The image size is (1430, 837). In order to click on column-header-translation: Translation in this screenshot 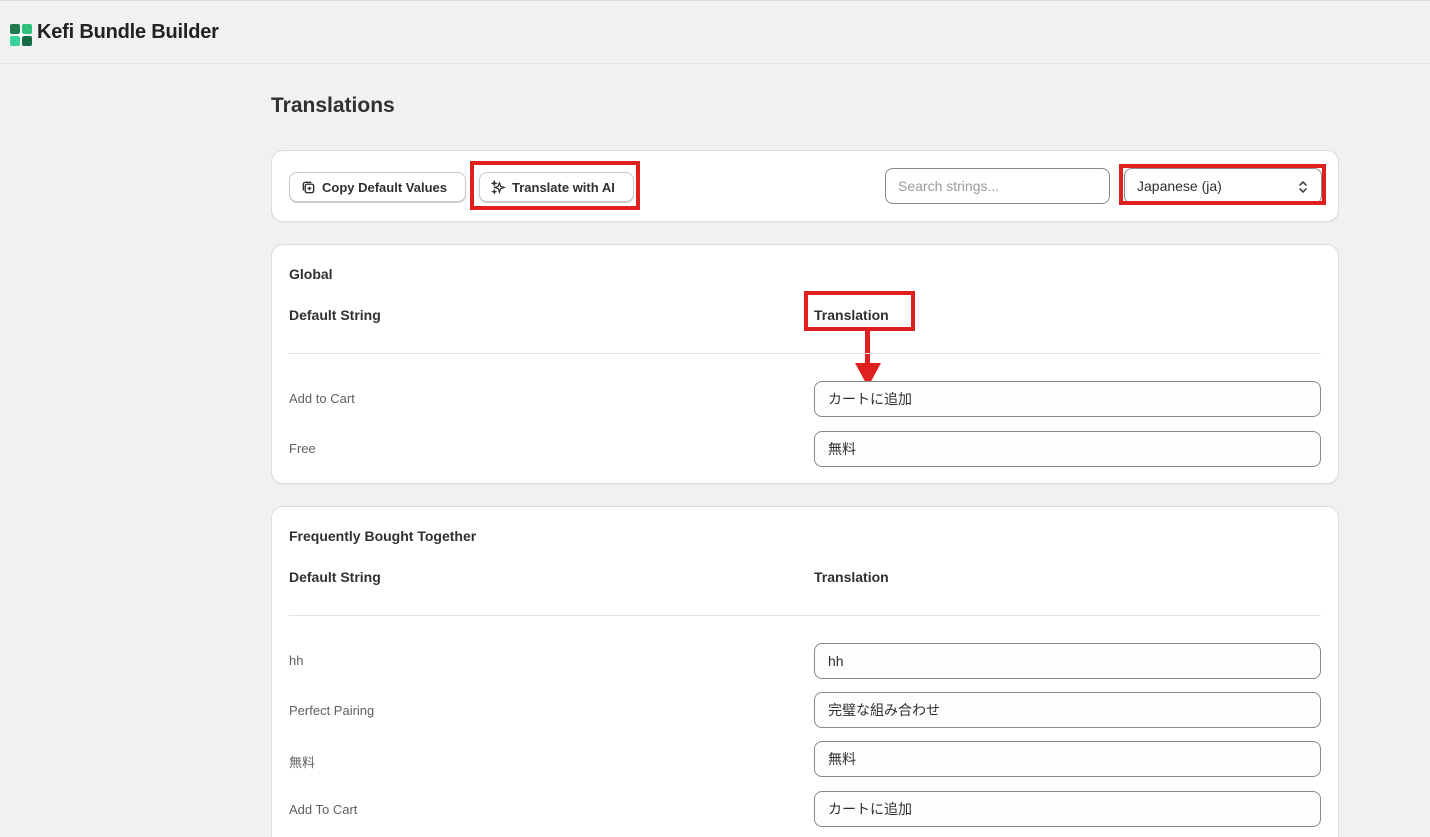, I will do `click(851, 577)`.